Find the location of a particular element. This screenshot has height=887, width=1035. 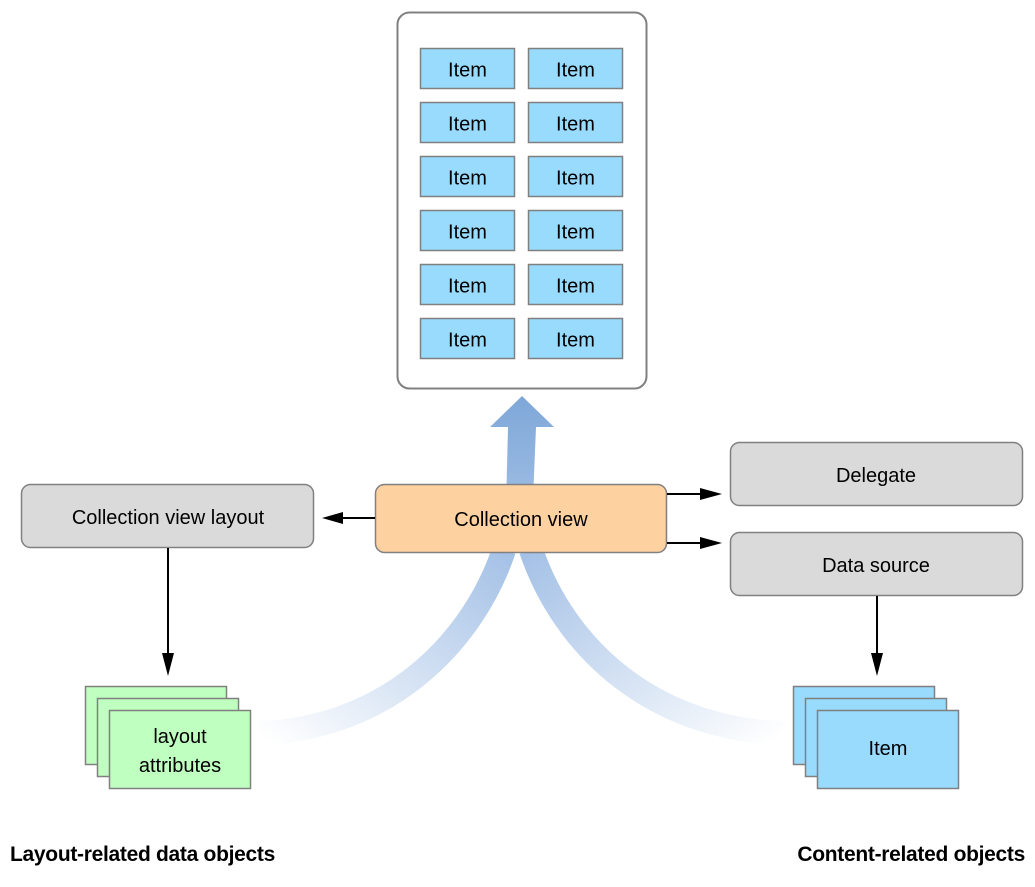

content-item-label: Item is located at coordinates (888, 749).